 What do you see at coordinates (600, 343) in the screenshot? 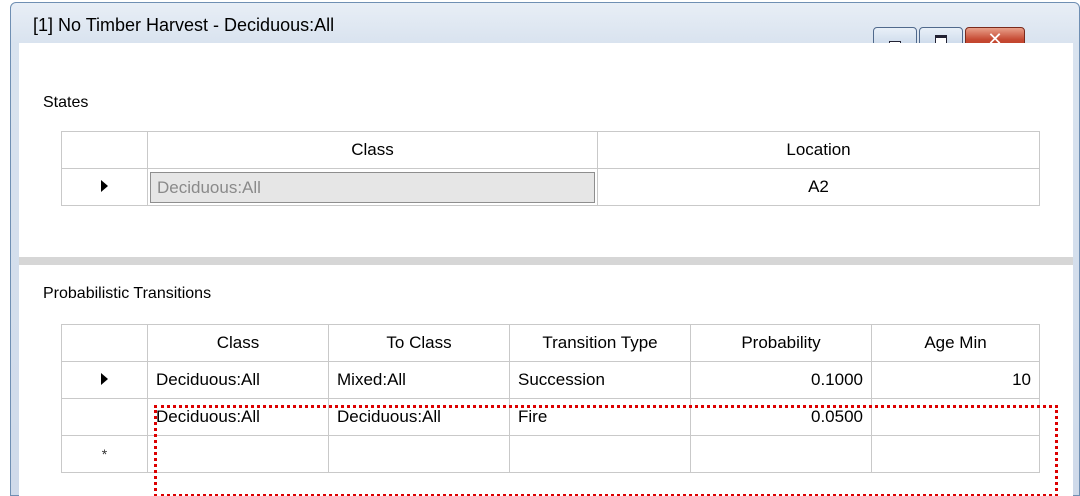
I see `column-header-transition-type: Transition Type` at bounding box center [600, 343].